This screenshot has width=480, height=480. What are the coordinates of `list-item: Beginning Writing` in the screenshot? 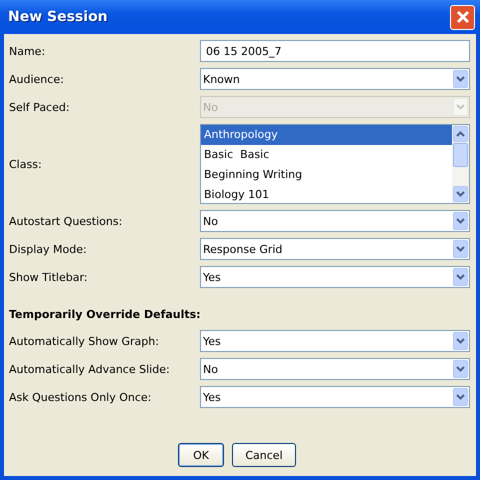 It's located at (326, 175).